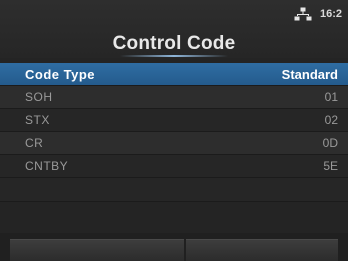 Image resolution: width=348 pixels, height=261 pixels. What do you see at coordinates (331, 97) in the screenshot?
I see `list-item-value: 01` at bounding box center [331, 97].